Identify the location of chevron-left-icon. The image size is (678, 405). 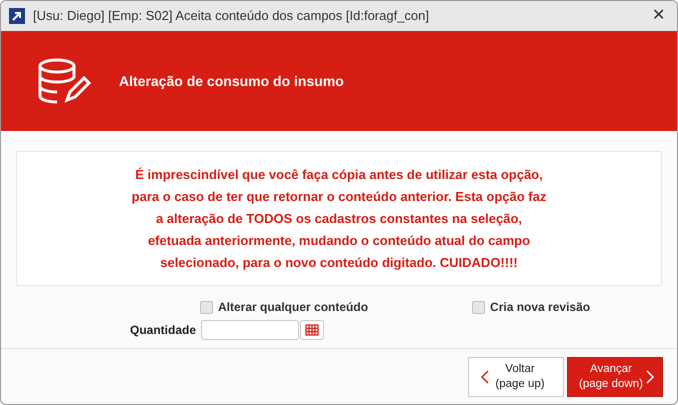
(485, 377).